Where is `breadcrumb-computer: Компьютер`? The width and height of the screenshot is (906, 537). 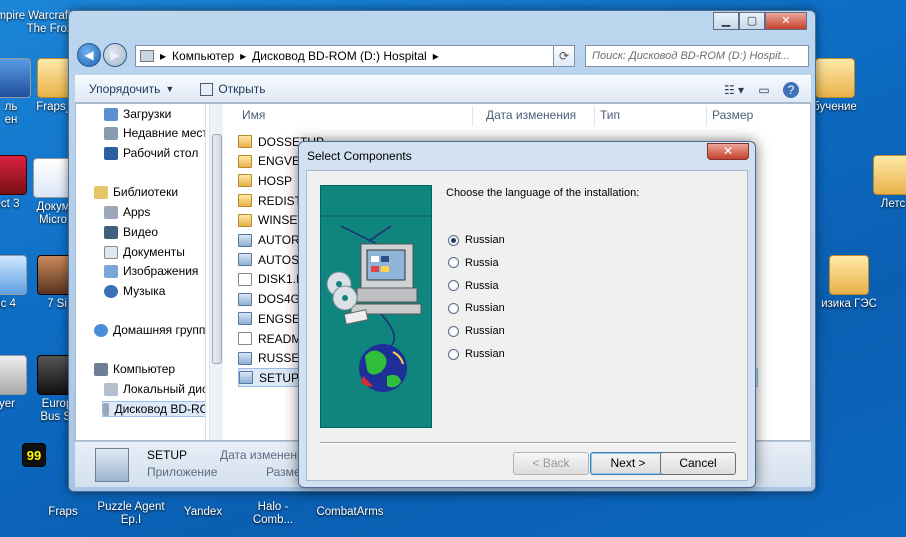 breadcrumb-computer: Компьютер is located at coordinates (203, 56).